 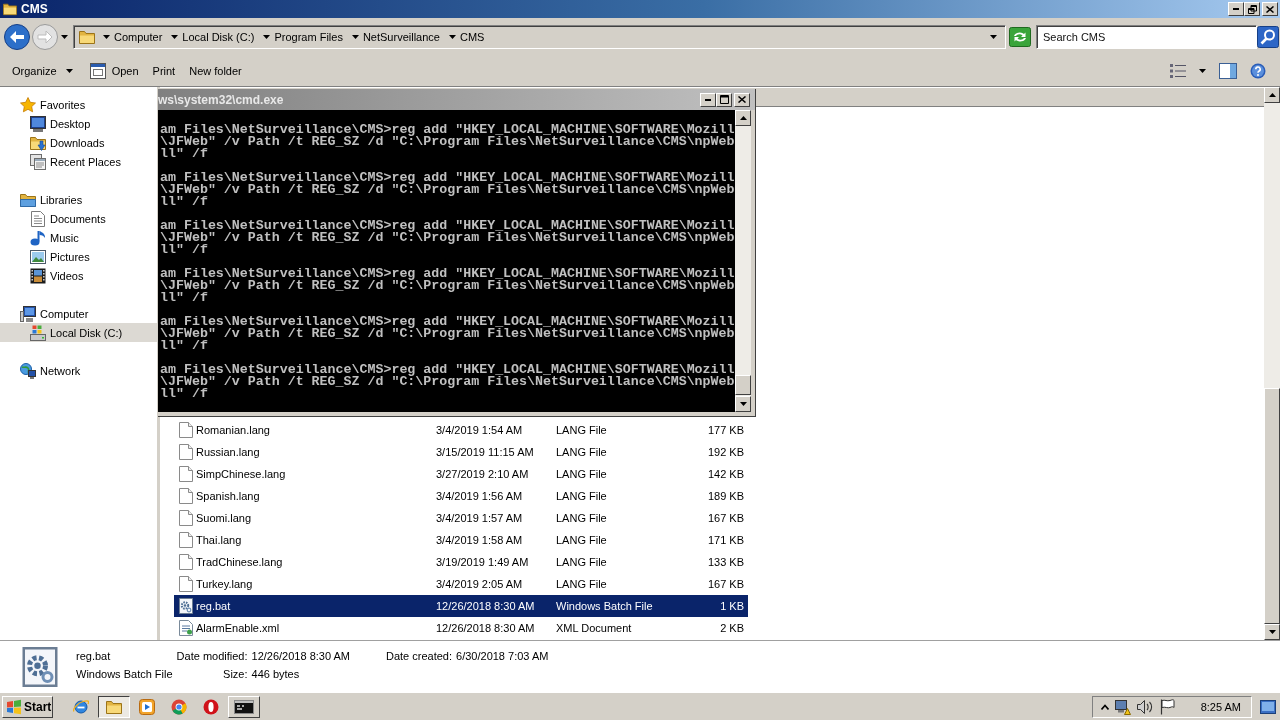 What do you see at coordinates (218, 37) in the screenshot?
I see `breadcrumb: Local Disk (C:)` at bounding box center [218, 37].